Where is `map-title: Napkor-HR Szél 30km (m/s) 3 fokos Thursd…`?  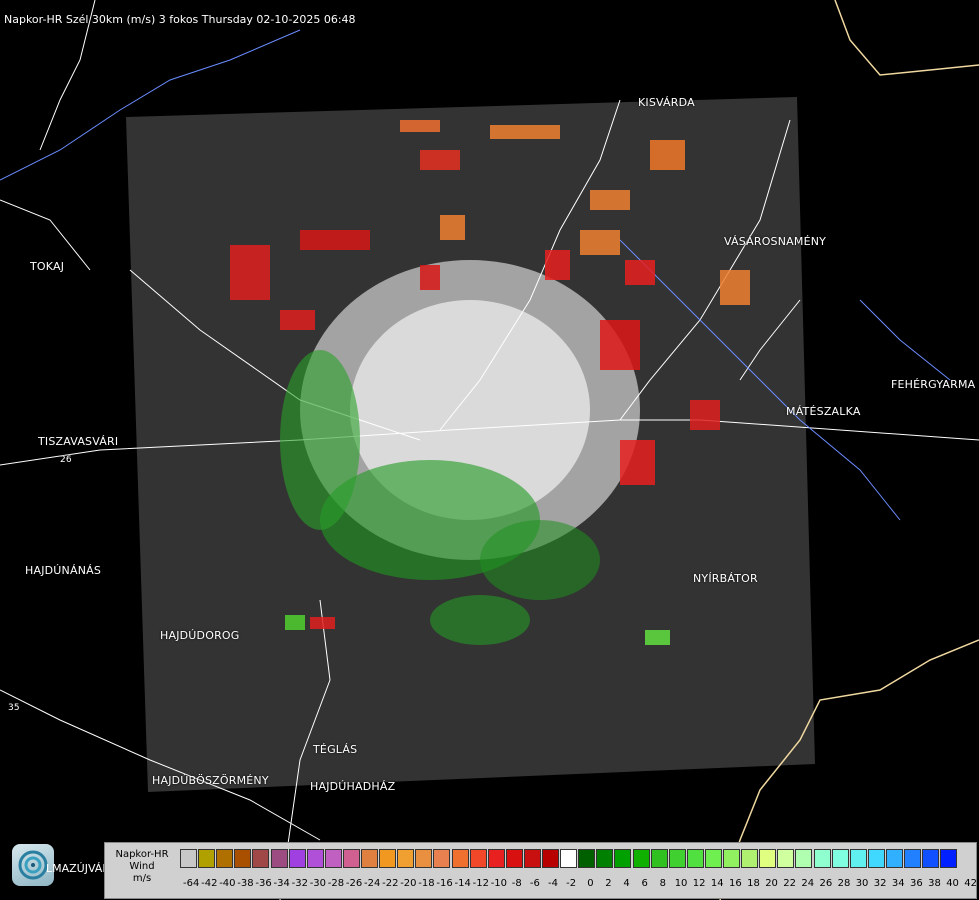
map-title: Napkor-HR Szél 30km (m/s) 3 fokos Thursd… is located at coordinates (180, 19).